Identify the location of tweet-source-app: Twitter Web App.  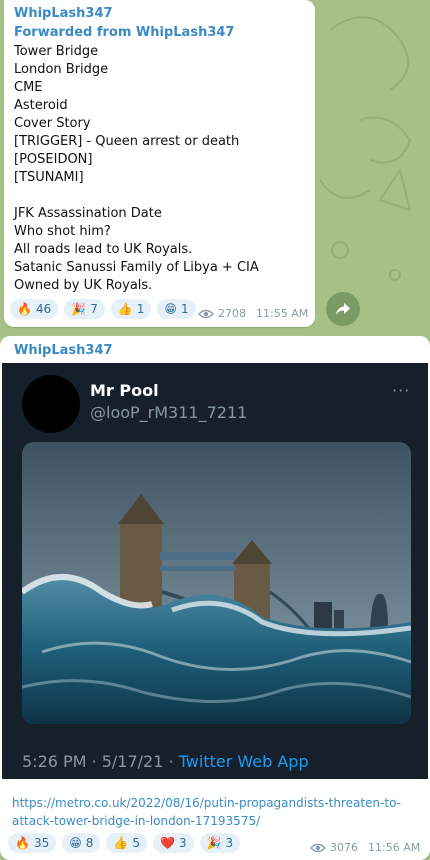
(243, 761).